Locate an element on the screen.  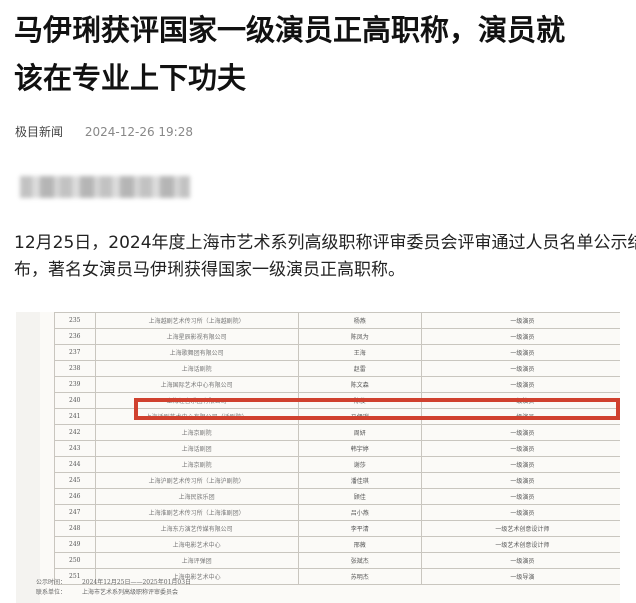
article-meta: 极目新闻 2024-12-26 19:28 is located at coordinates (104, 131).